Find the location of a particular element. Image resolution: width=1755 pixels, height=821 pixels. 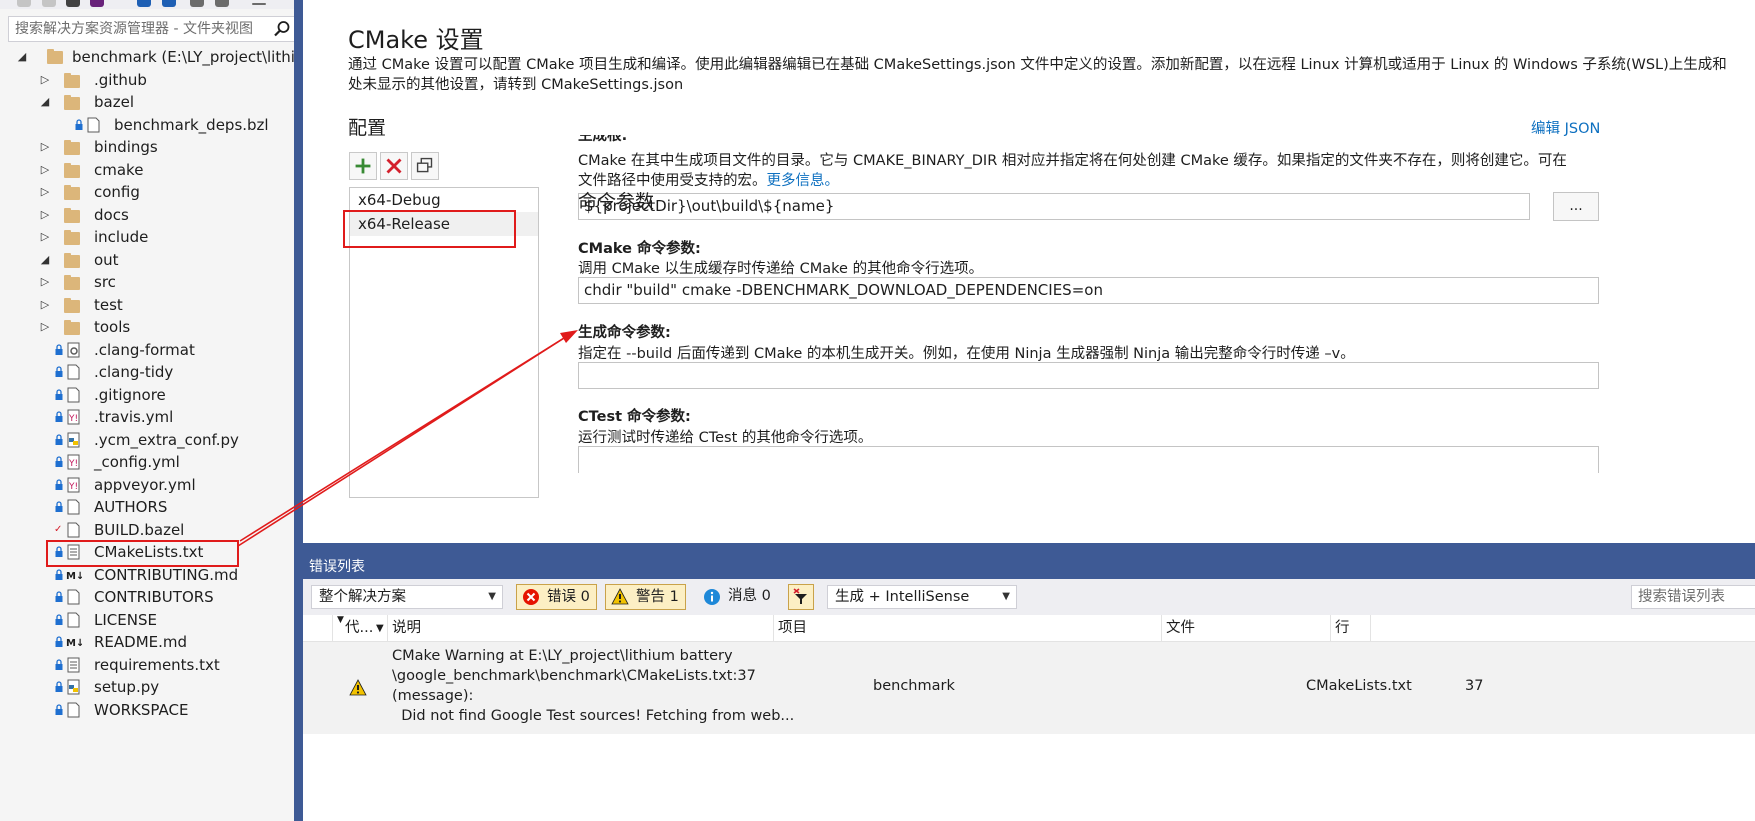

tree-item-label: _config.yml is located at coordinates (137, 462).